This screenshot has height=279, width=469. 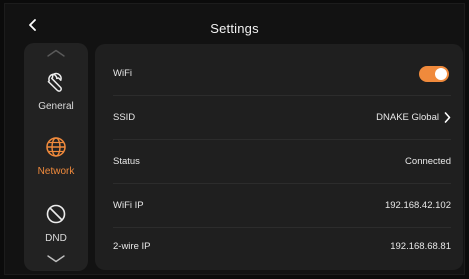 I want to click on status-label: Status, so click(x=126, y=161).